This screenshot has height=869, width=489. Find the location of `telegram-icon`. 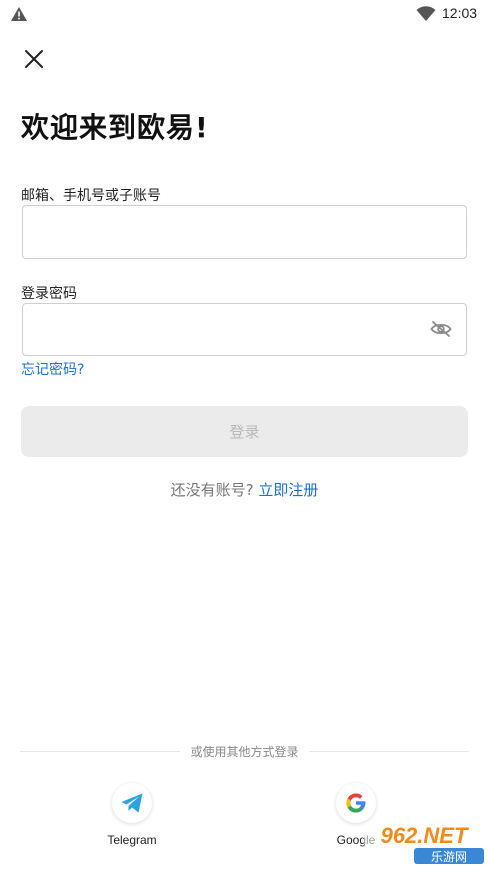

telegram-icon is located at coordinates (132, 803).